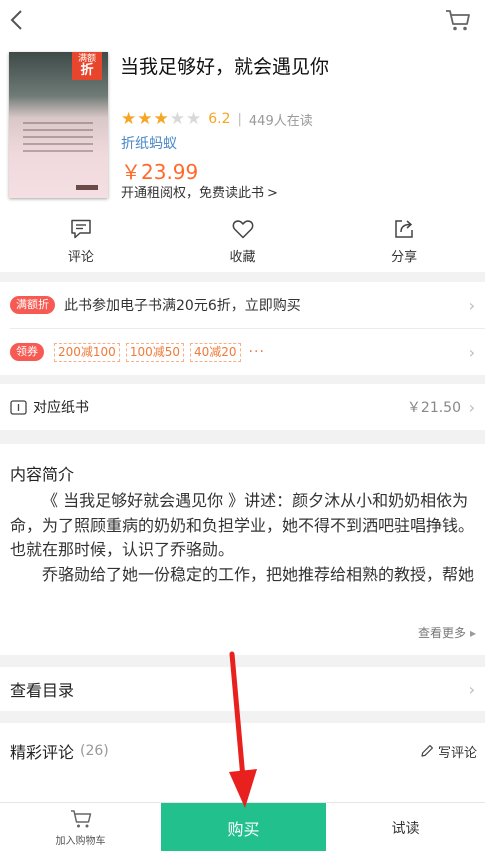 Image resolution: width=485 pixels, height=851 pixels. I want to click on rent-arrow: >, so click(272, 193).